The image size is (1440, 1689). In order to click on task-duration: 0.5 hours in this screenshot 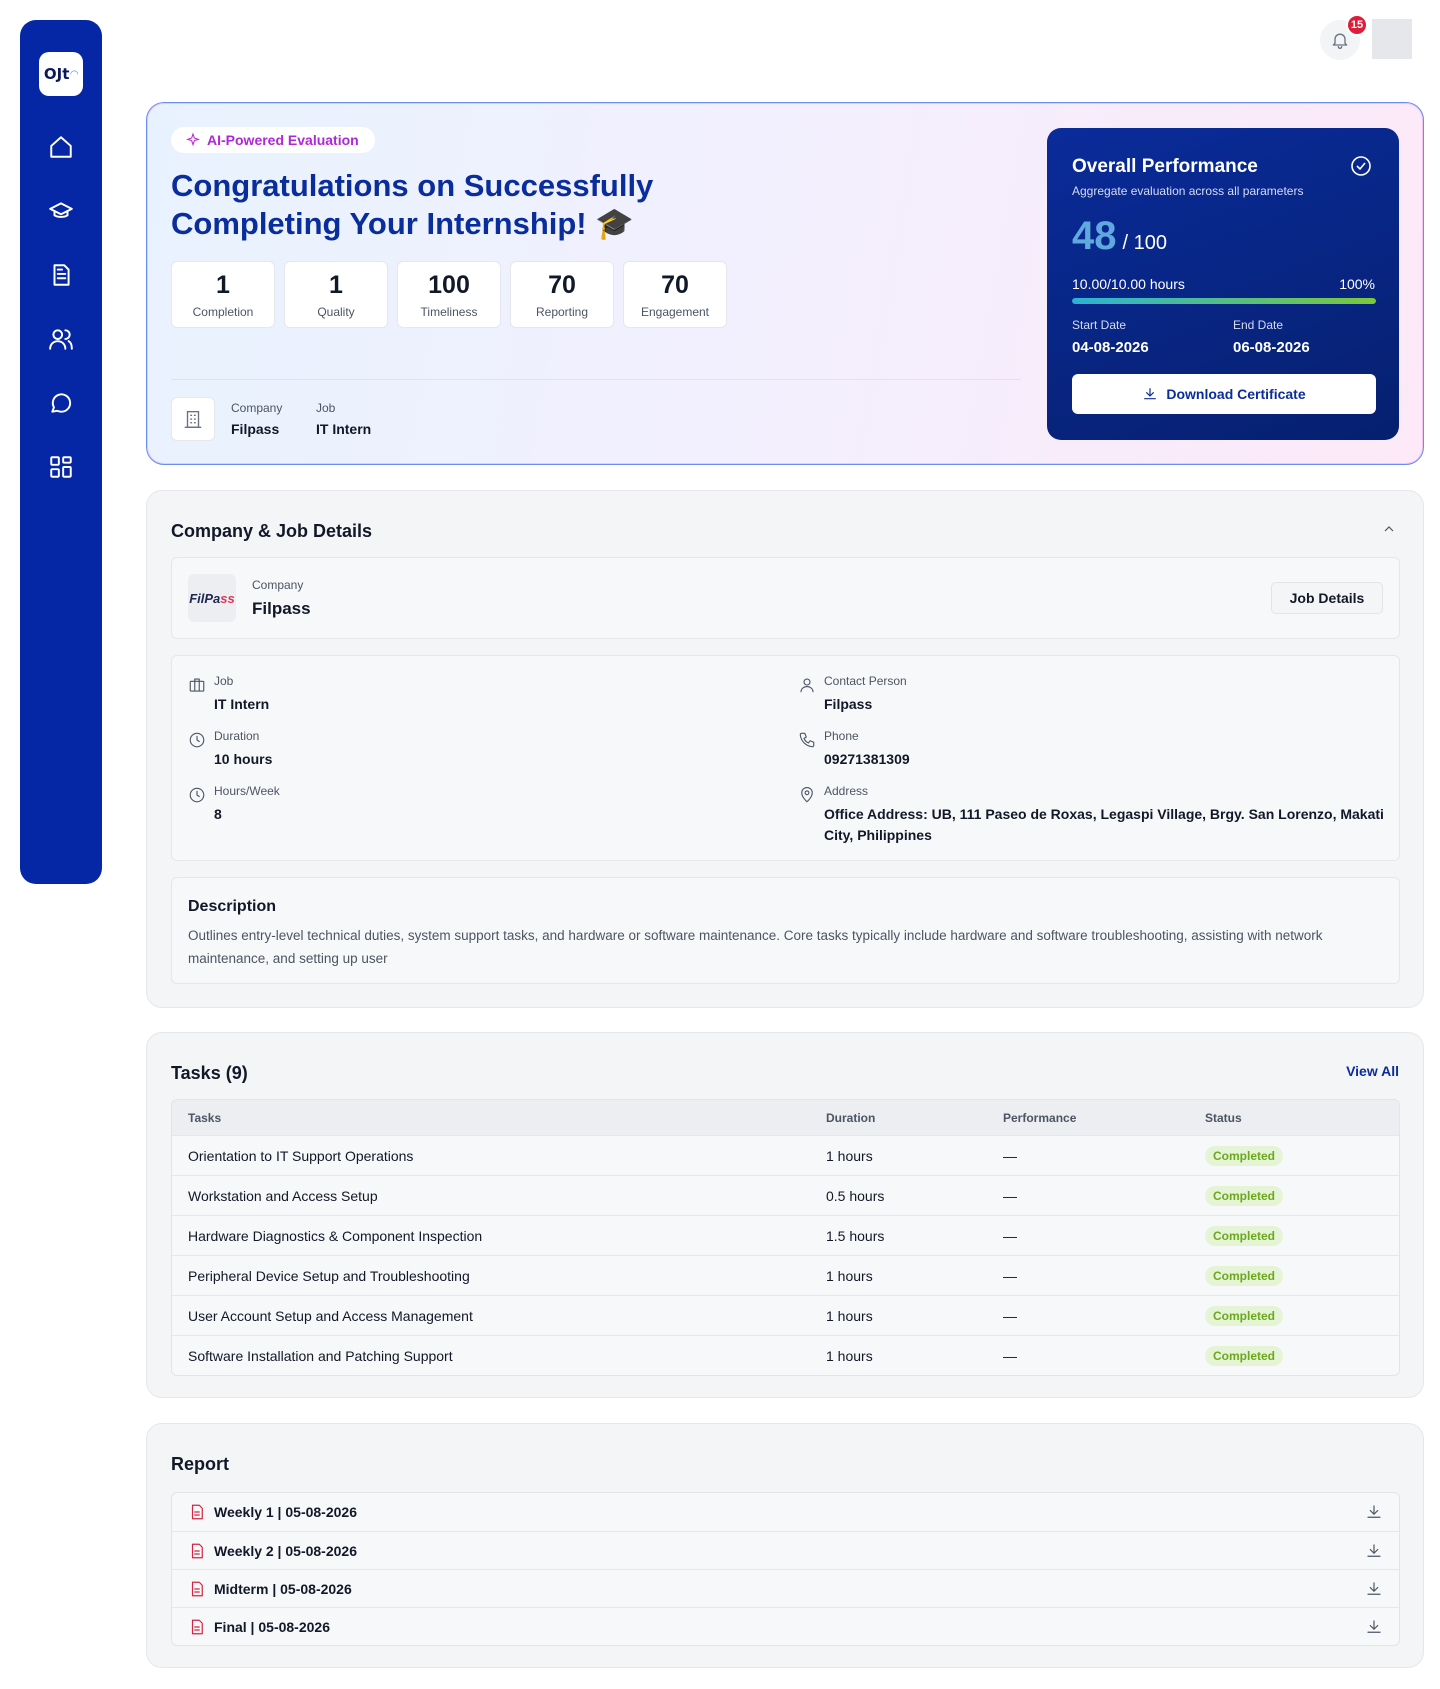, I will do `click(855, 1195)`.